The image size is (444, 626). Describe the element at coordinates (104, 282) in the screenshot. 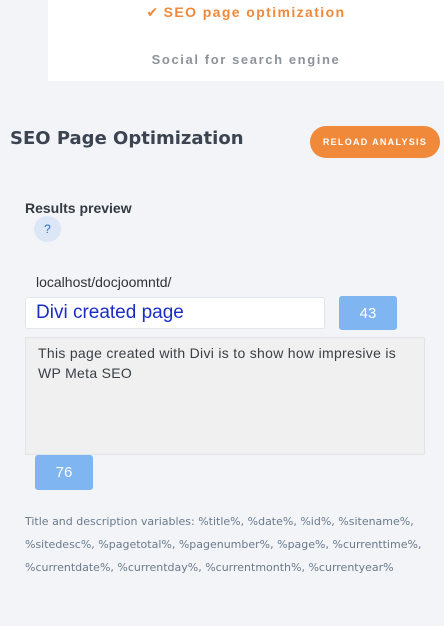

I see `preview-url: localhost/docjoomntd/` at that location.